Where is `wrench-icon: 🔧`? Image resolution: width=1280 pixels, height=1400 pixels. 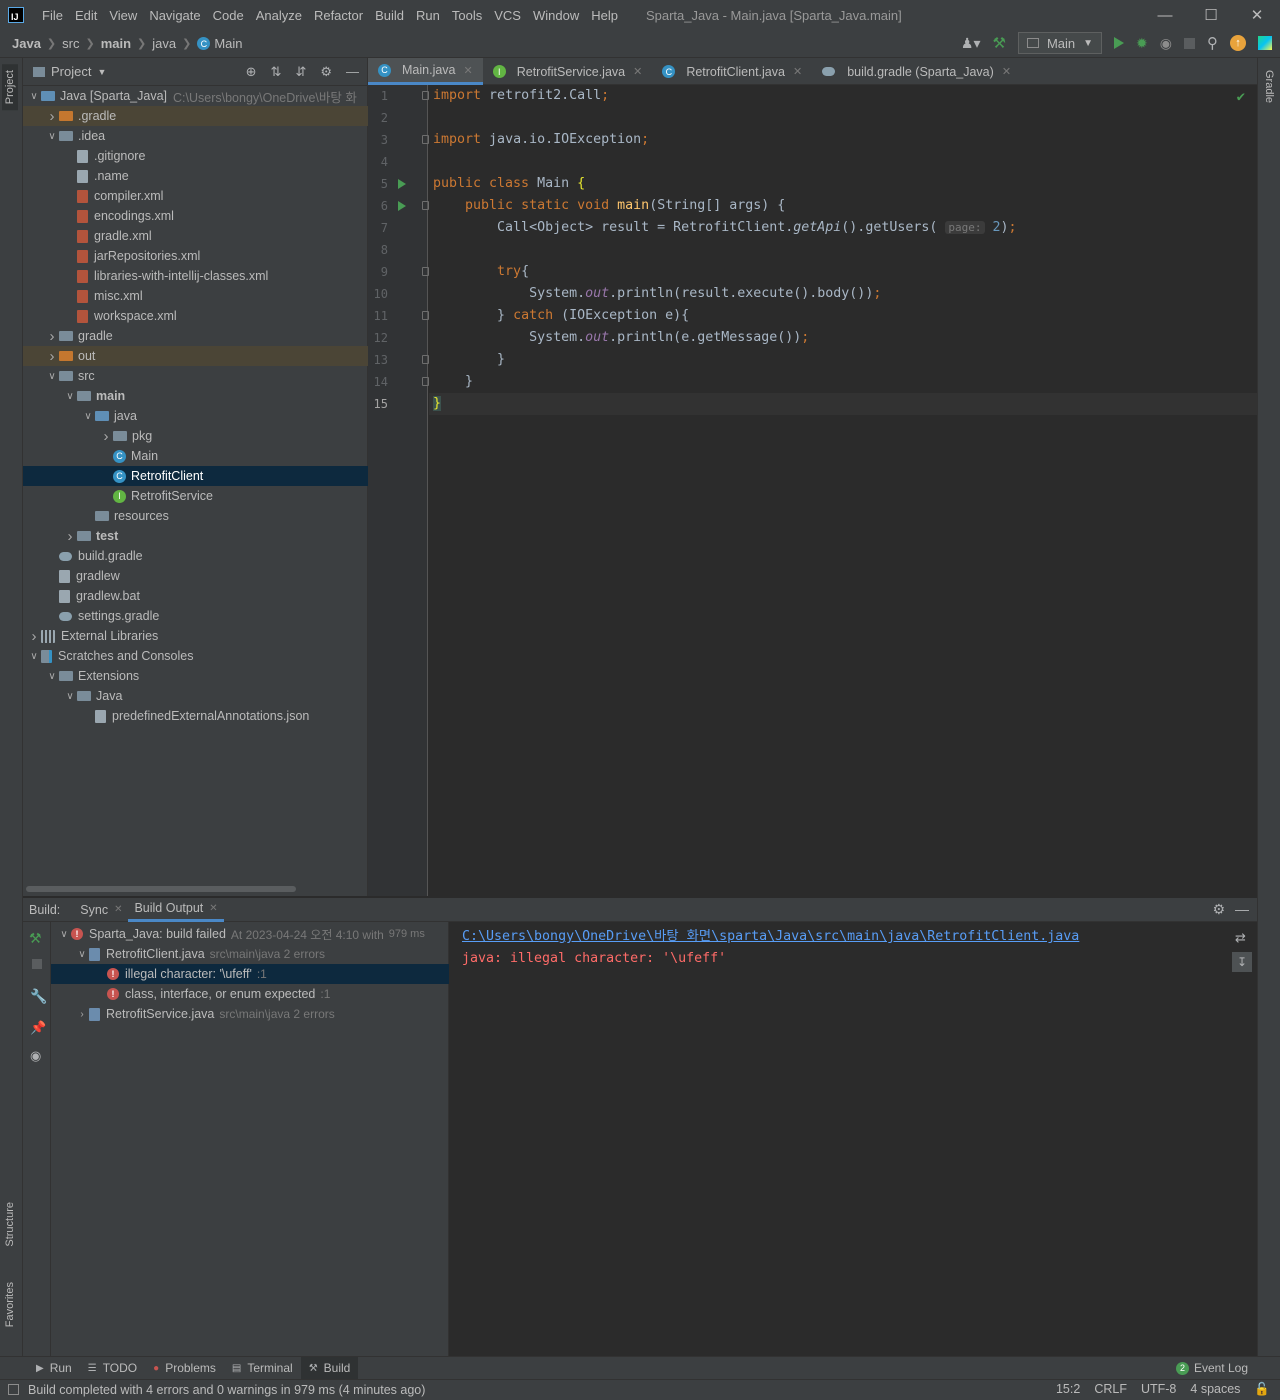 wrench-icon: 🔧 is located at coordinates (38, 996).